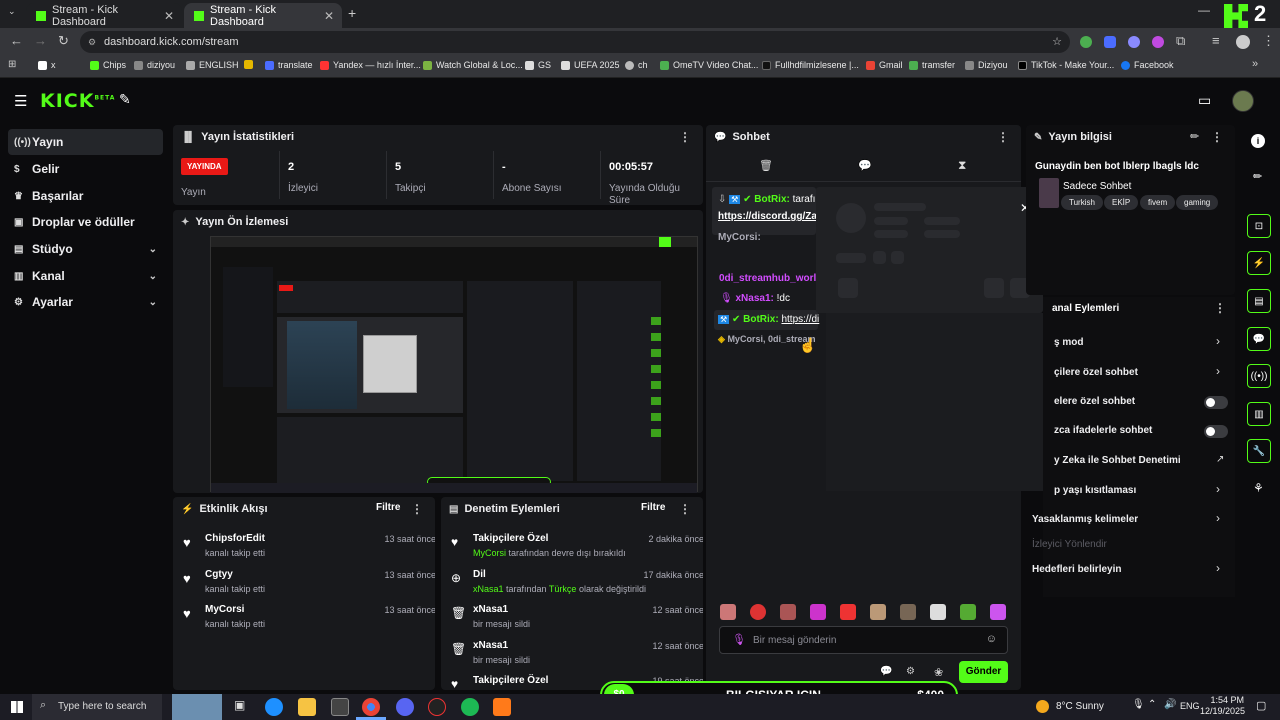  What do you see at coordinates (1003, 137) in the screenshot?
I see `chat-menu-icon: ⋮` at bounding box center [1003, 137].